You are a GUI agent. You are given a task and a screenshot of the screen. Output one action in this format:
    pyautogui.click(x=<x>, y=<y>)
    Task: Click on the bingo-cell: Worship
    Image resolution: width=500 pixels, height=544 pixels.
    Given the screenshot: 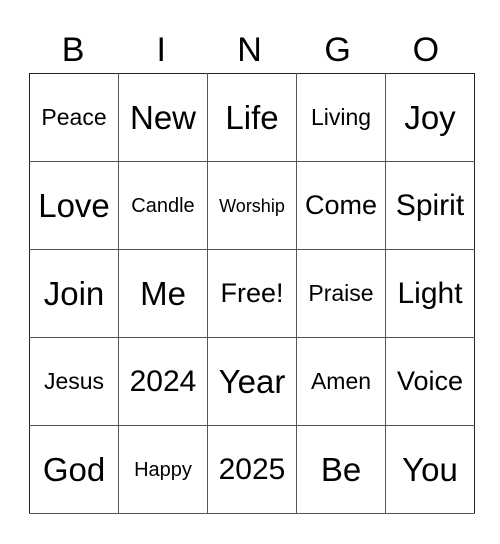 What is the action you would take?
    pyautogui.click(x=252, y=205)
    